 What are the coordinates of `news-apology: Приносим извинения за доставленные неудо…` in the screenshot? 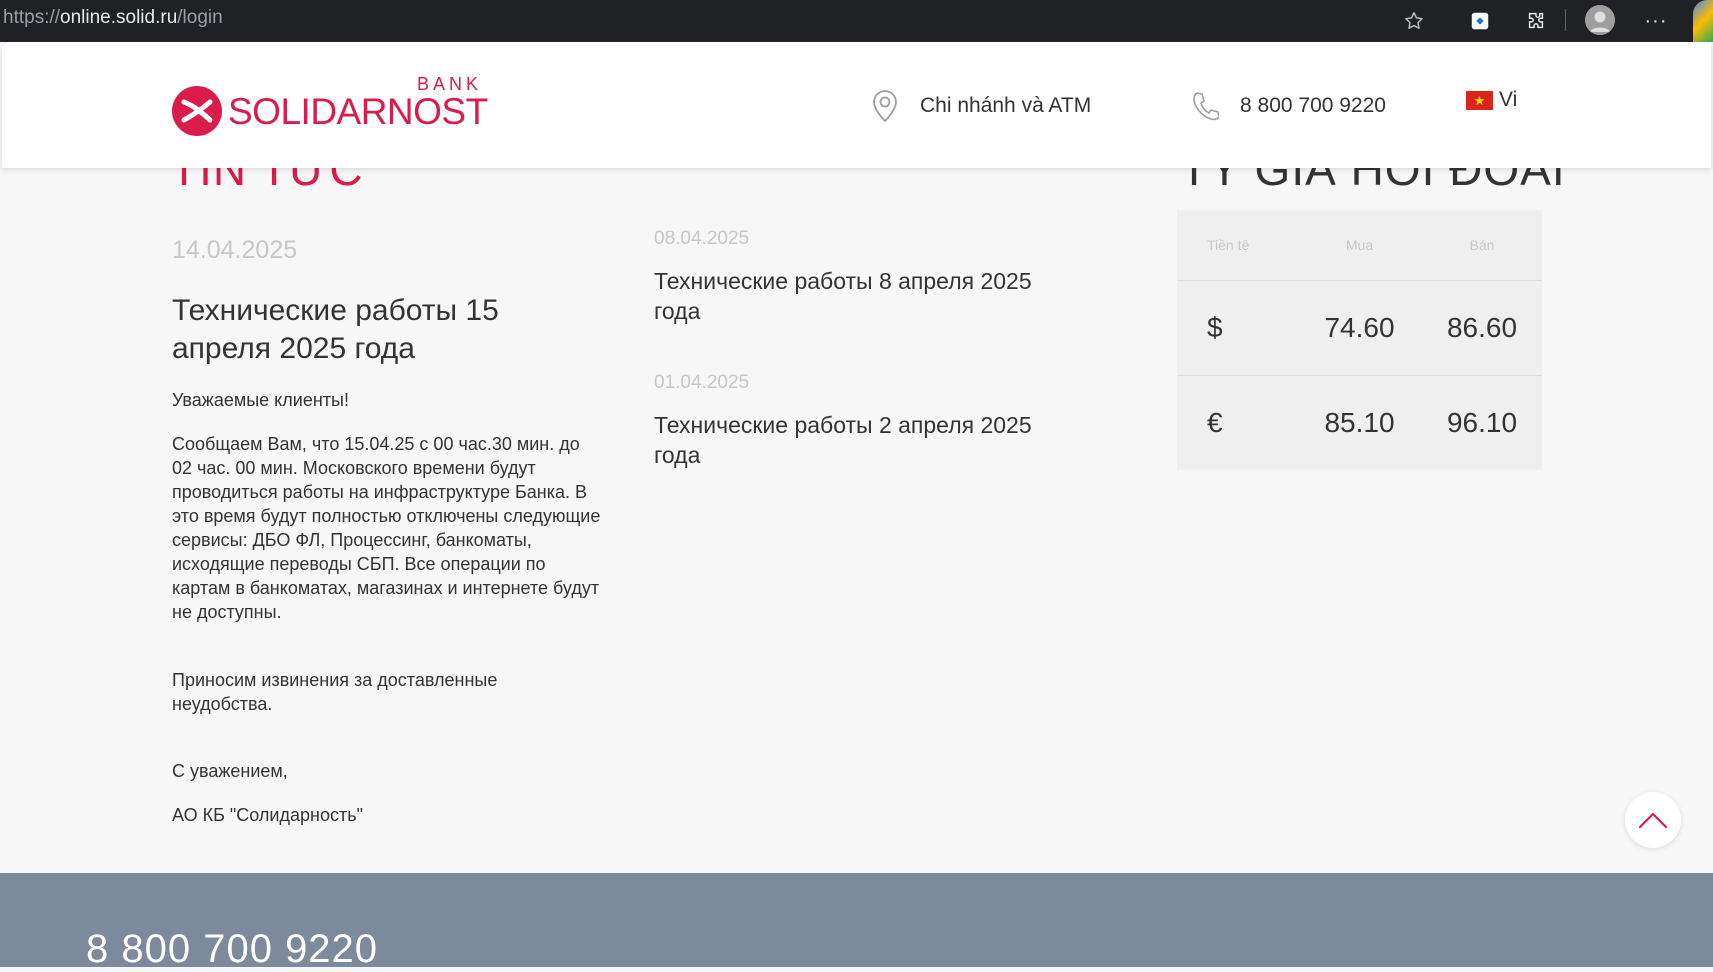 It's located at (335, 692).